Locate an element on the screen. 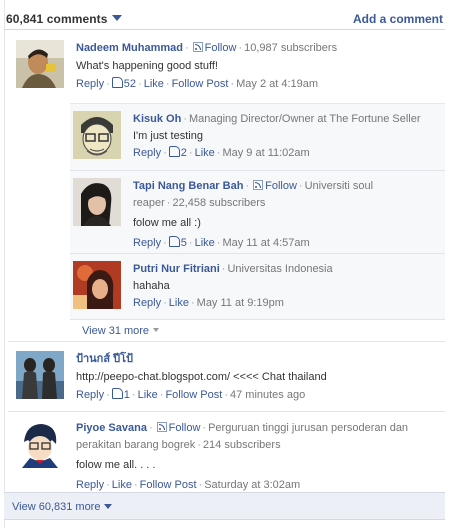 This screenshot has width=450, height=530. like-count: 52 is located at coordinates (130, 84).